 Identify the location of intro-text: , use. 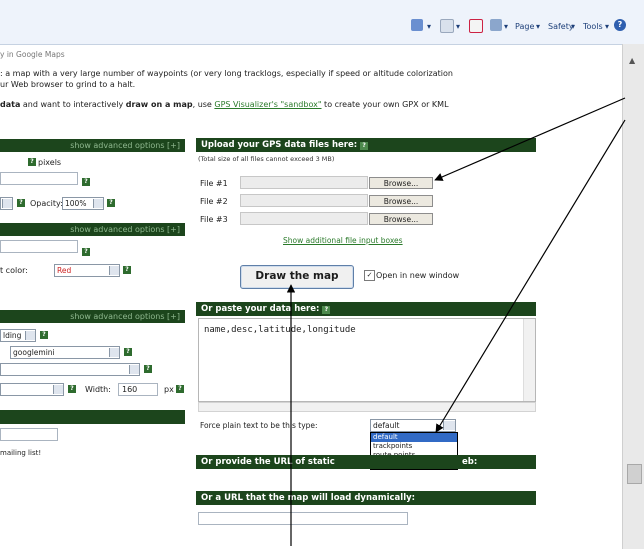
(203, 104).